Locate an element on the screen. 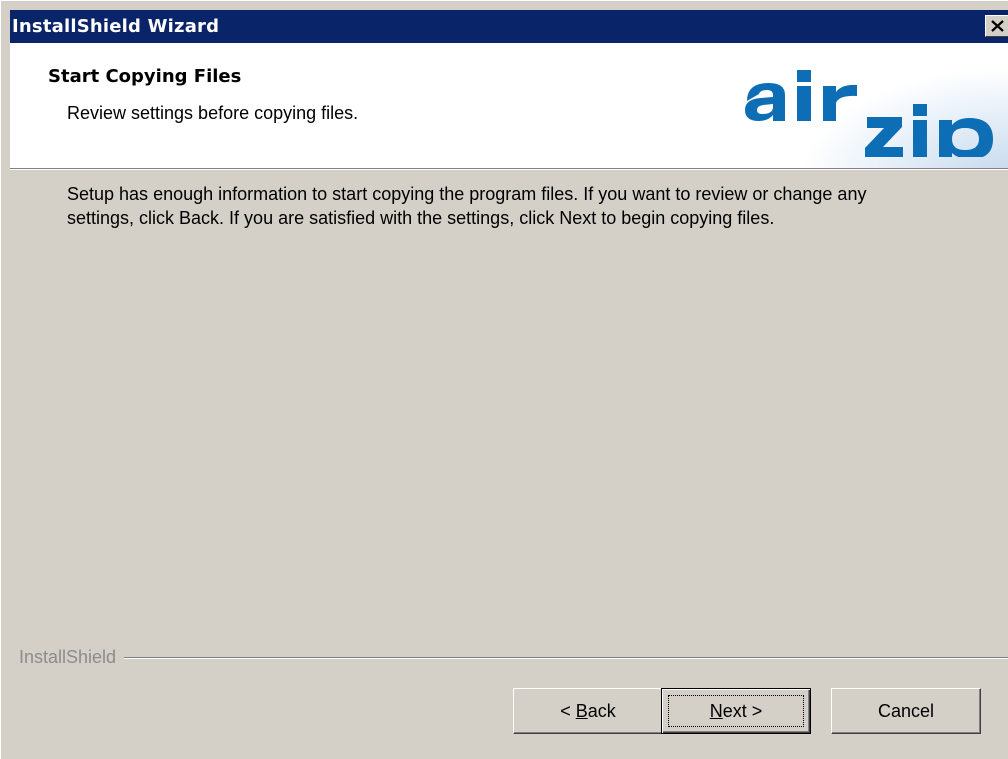  header-divider-highlight is located at coordinates (509, 169).